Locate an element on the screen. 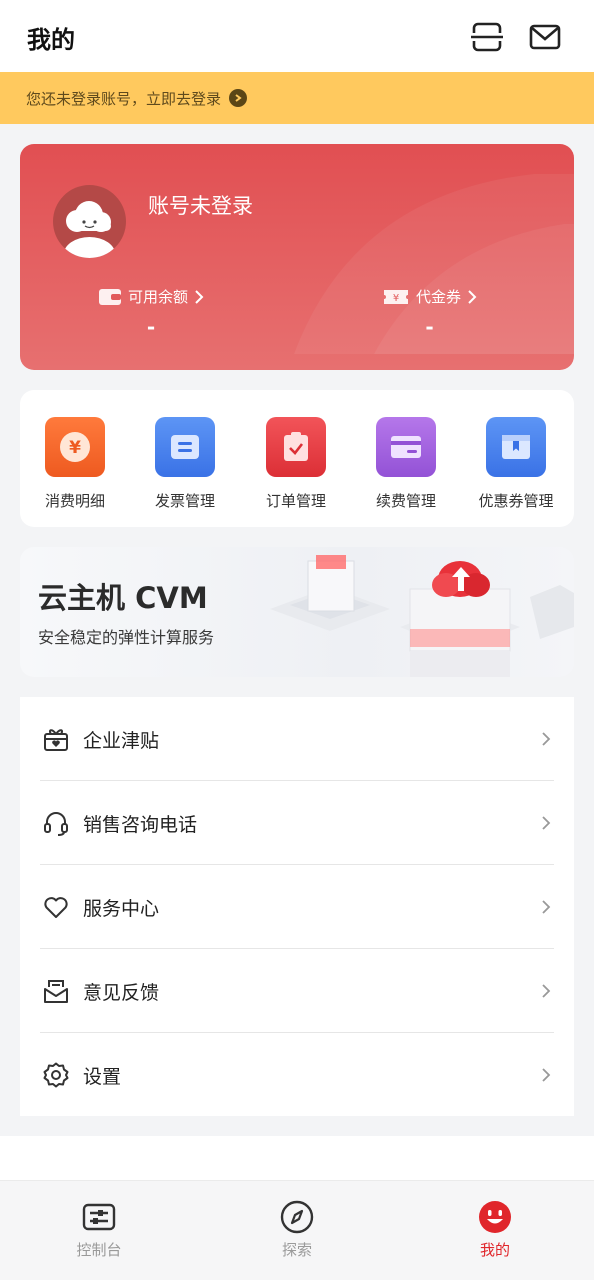 The width and height of the screenshot is (594, 1280). ticket-icon: ¥ is located at coordinates (396, 296).